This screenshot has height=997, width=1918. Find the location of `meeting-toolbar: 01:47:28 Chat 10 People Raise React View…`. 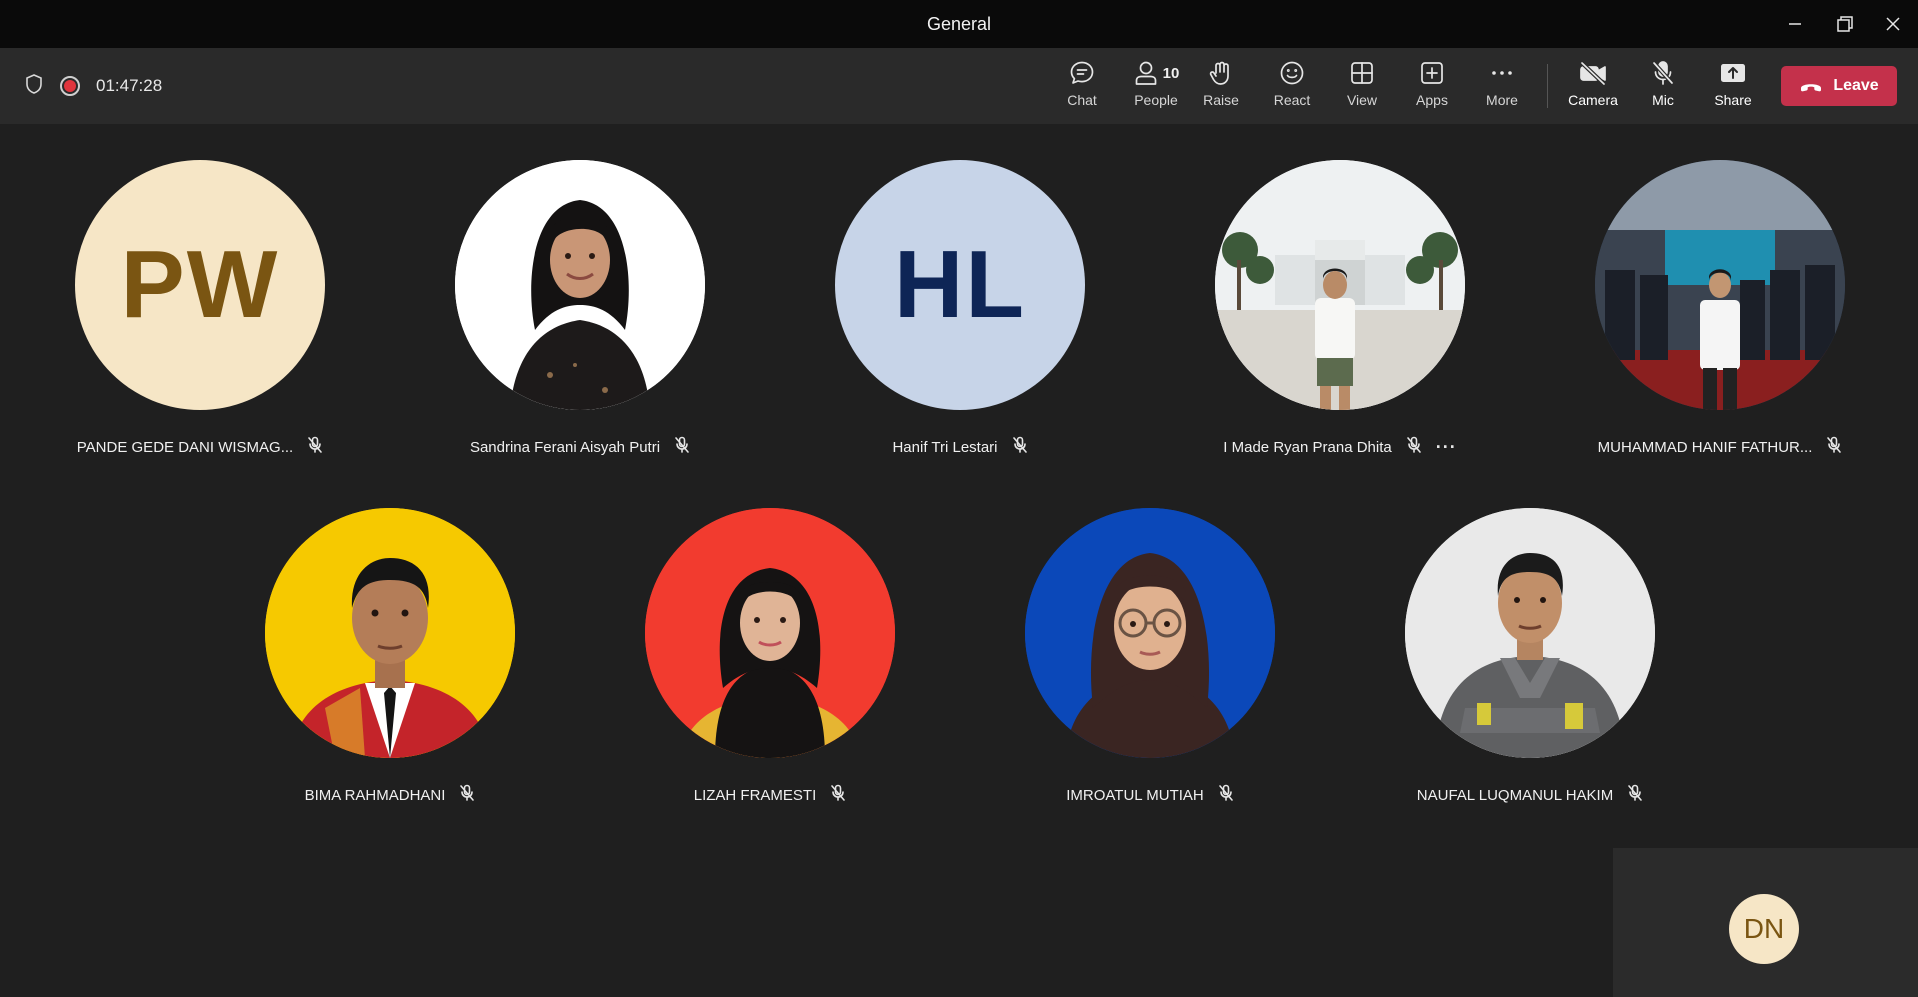

meeting-toolbar: 01:47:28 Chat 10 People Raise React View… is located at coordinates (959, 86).